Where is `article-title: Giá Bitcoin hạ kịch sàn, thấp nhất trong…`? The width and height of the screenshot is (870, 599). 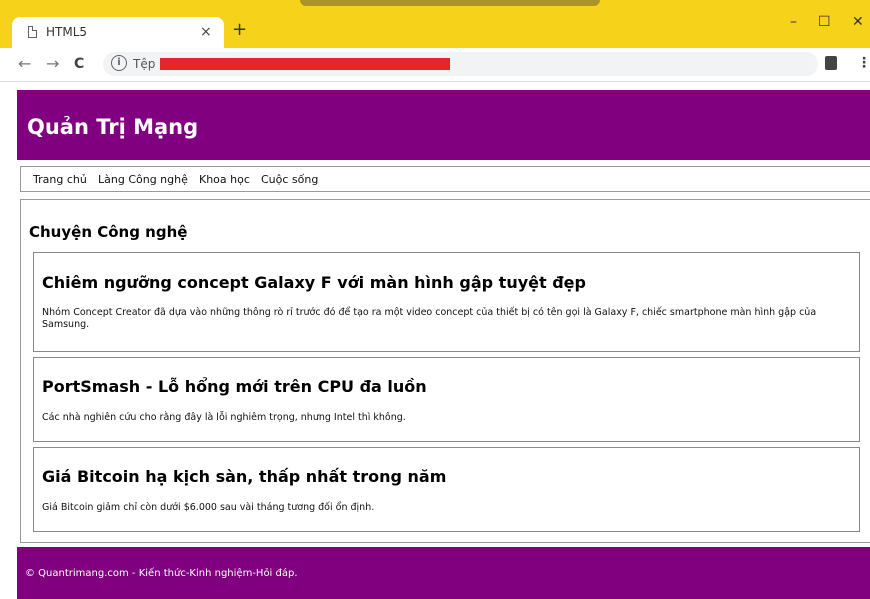
article-title: Giá Bitcoin hạ kịch sàn, thấp nhất trong… is located at coordinates (244, 476).